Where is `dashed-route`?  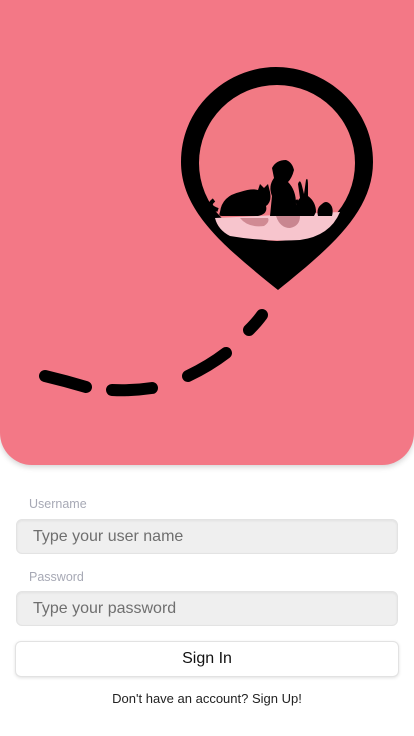
dashed-route is located at coordinates (153, 353).